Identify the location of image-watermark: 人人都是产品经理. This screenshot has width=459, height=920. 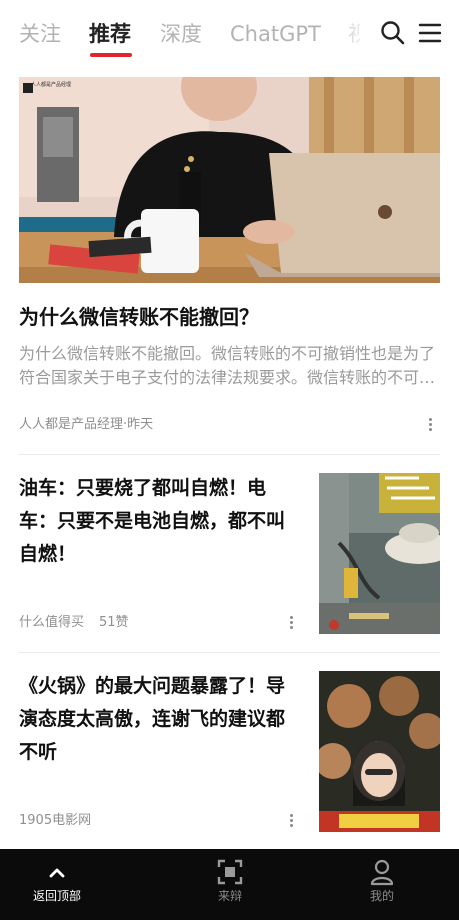
(51, 85).